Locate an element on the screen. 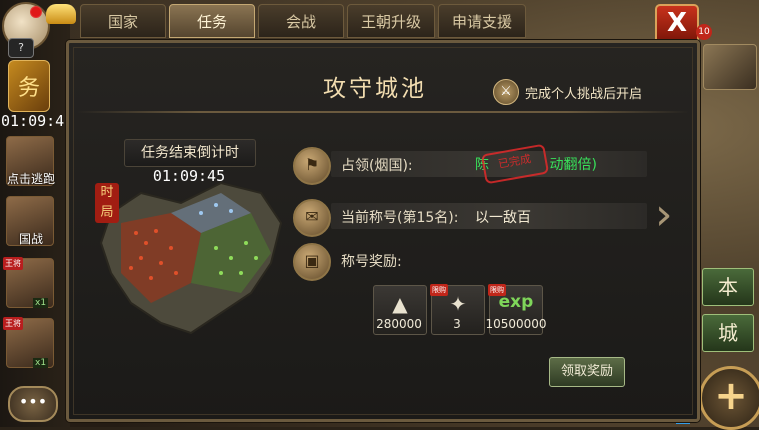  rank-title-value: 以一敌百 is located at coordinates (503, 218).